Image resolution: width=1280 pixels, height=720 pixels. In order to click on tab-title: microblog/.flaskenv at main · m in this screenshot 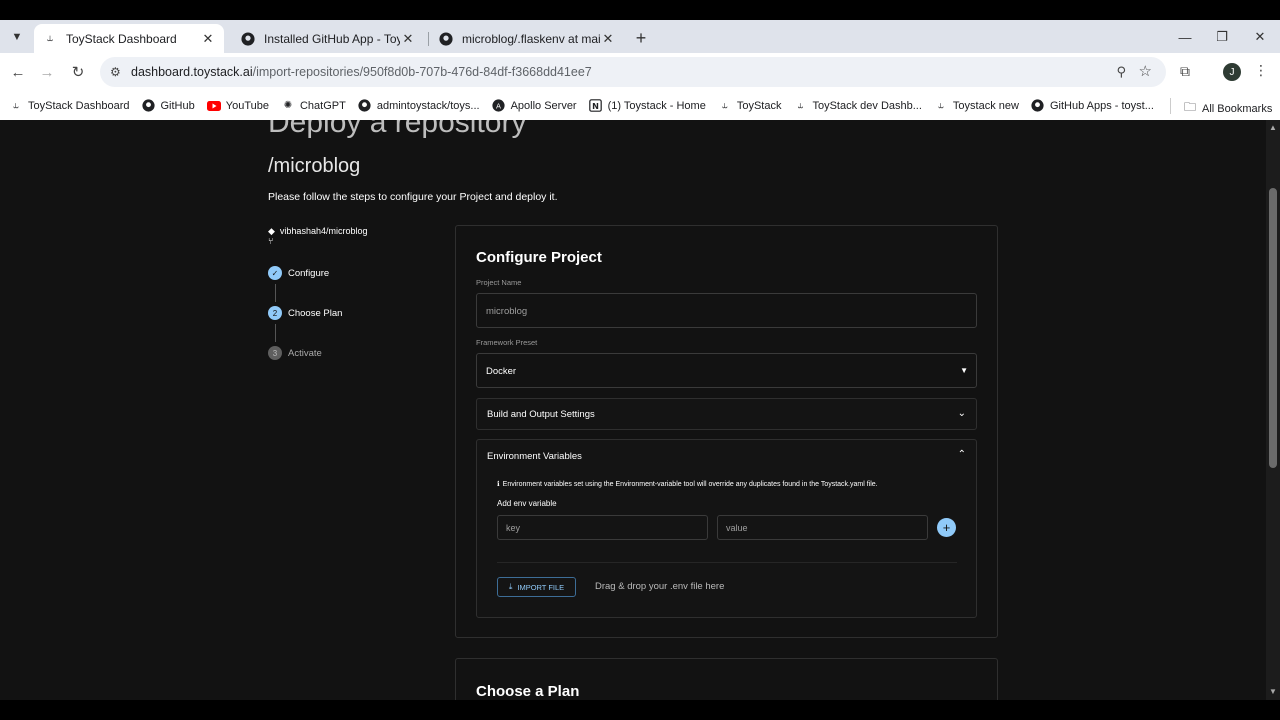, I will do `click(531, 38)`.